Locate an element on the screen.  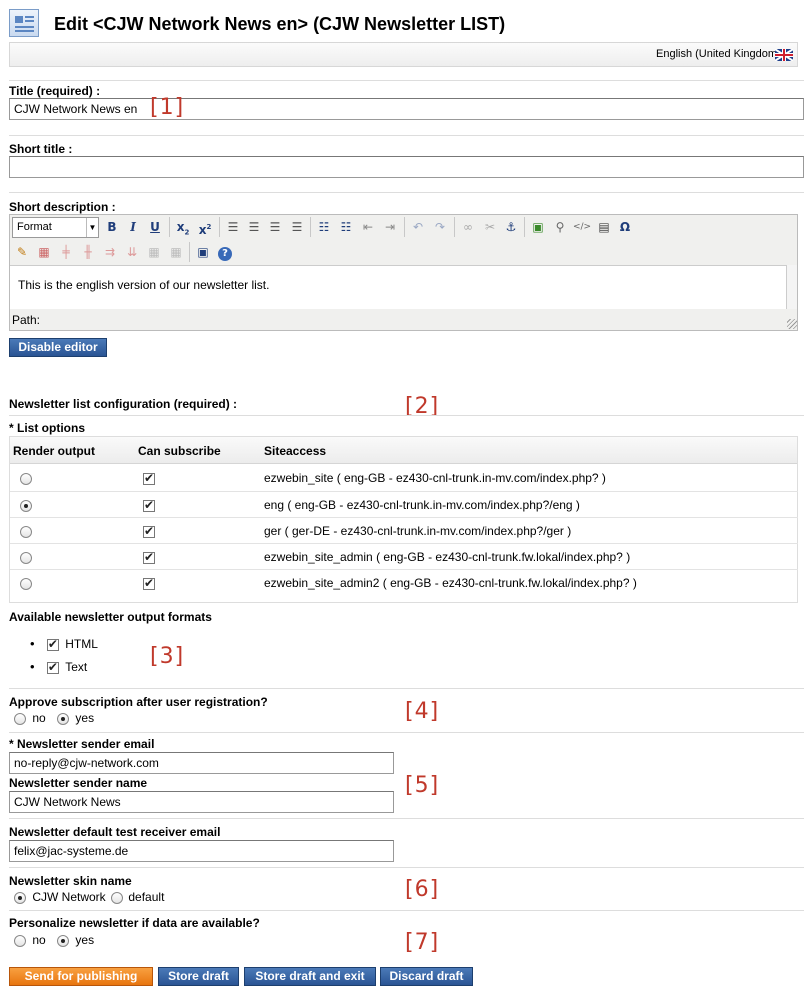
annotation-4: [4] is located at coordinates (422, 711).